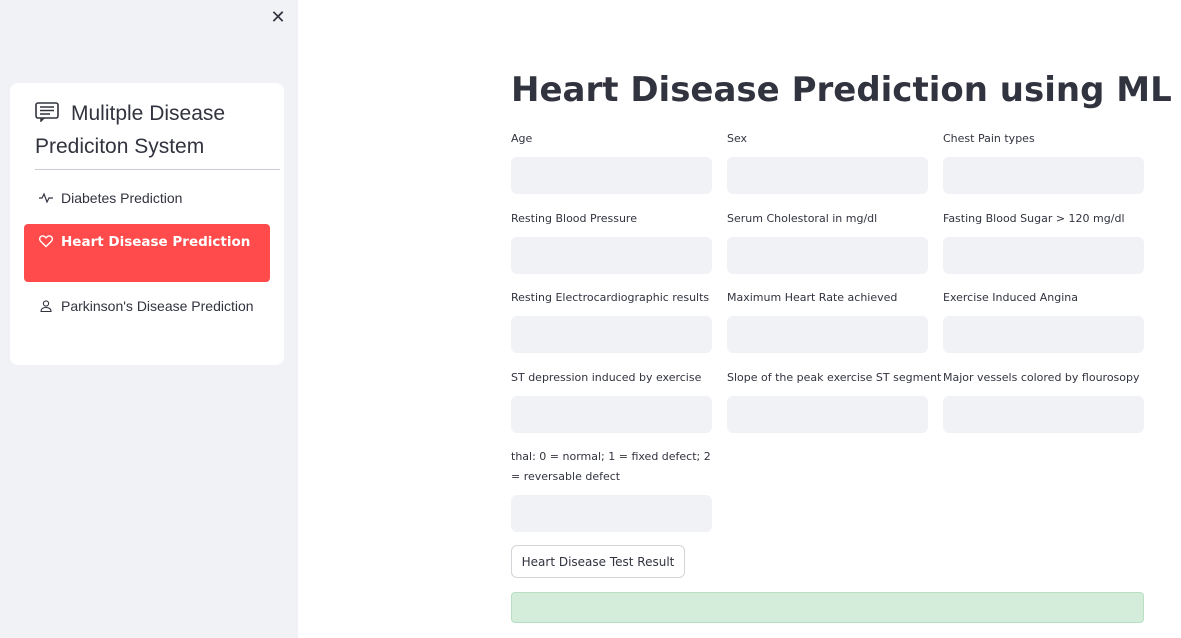  Describe the element at coordinates (834, 377) in the screenshot. I see `st-slope-label: Slope of the peak exercise ST segment` at that location.